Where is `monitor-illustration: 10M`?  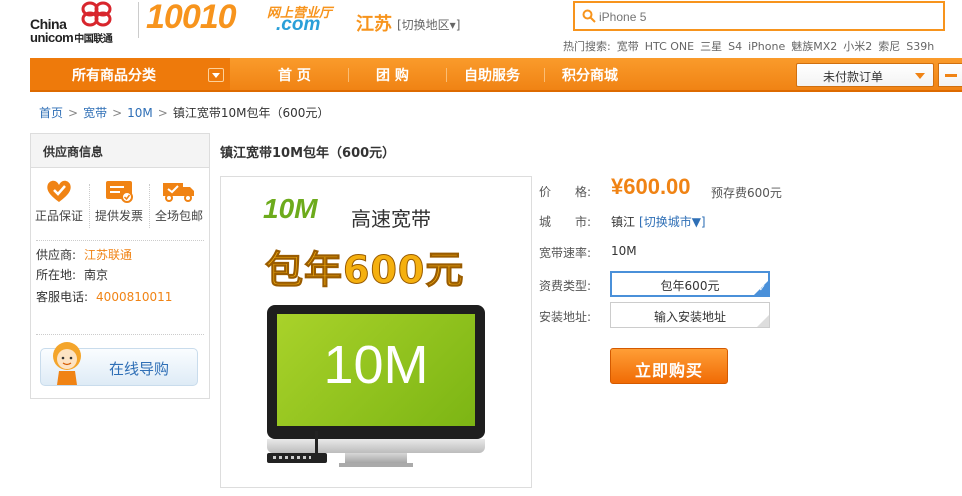
monitor-illustration: 10M is located at coordinates (376, 372).